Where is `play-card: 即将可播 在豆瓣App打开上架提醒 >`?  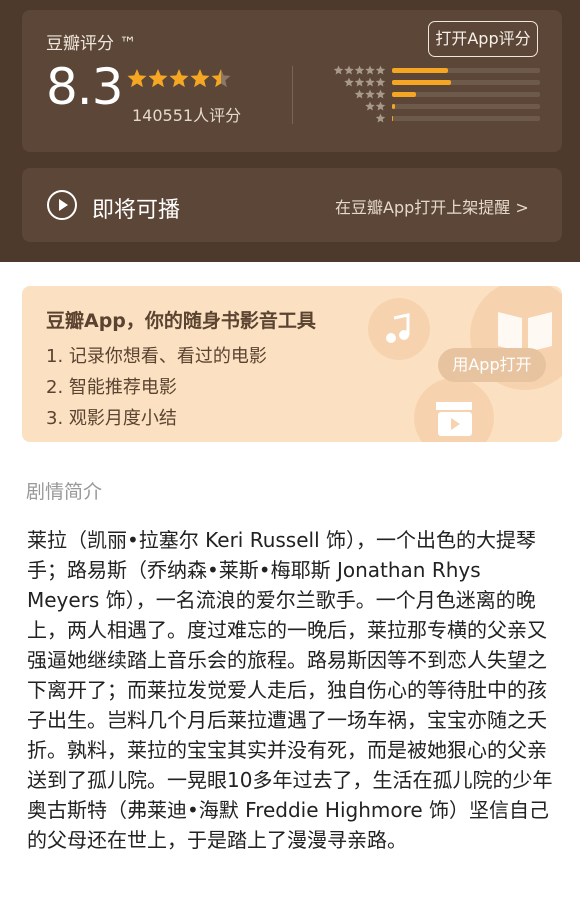 play-card: 即将可播 在豆瓣App打开上架提醒 > is located at coordinates (292, 205).